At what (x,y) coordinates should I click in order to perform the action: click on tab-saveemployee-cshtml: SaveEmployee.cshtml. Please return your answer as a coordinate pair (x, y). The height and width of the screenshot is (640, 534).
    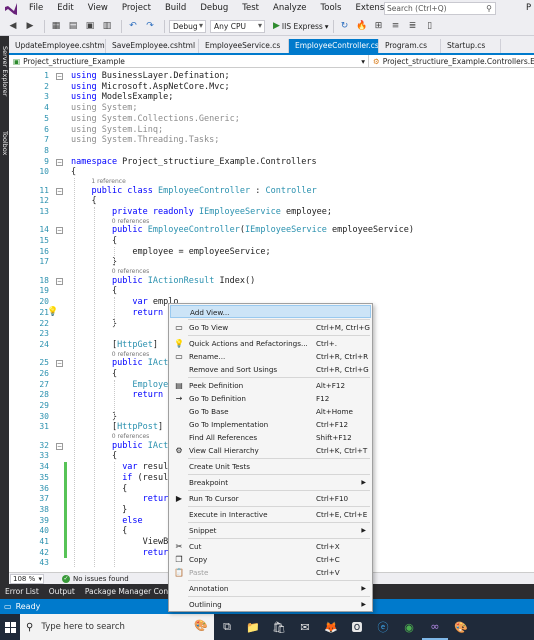
    Looking at the image, I should click on (152, 46).